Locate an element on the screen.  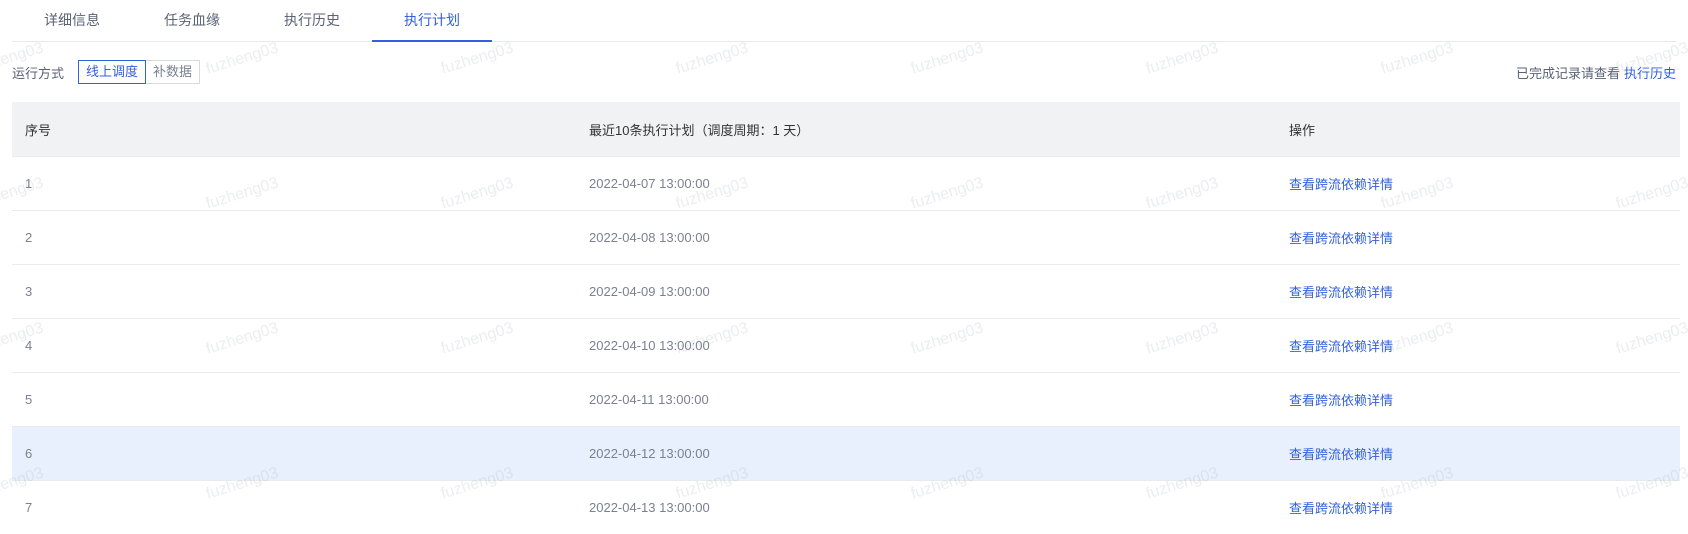
row-time: 2022-04-07 13:00:00 is located at coordinates (649, 183).